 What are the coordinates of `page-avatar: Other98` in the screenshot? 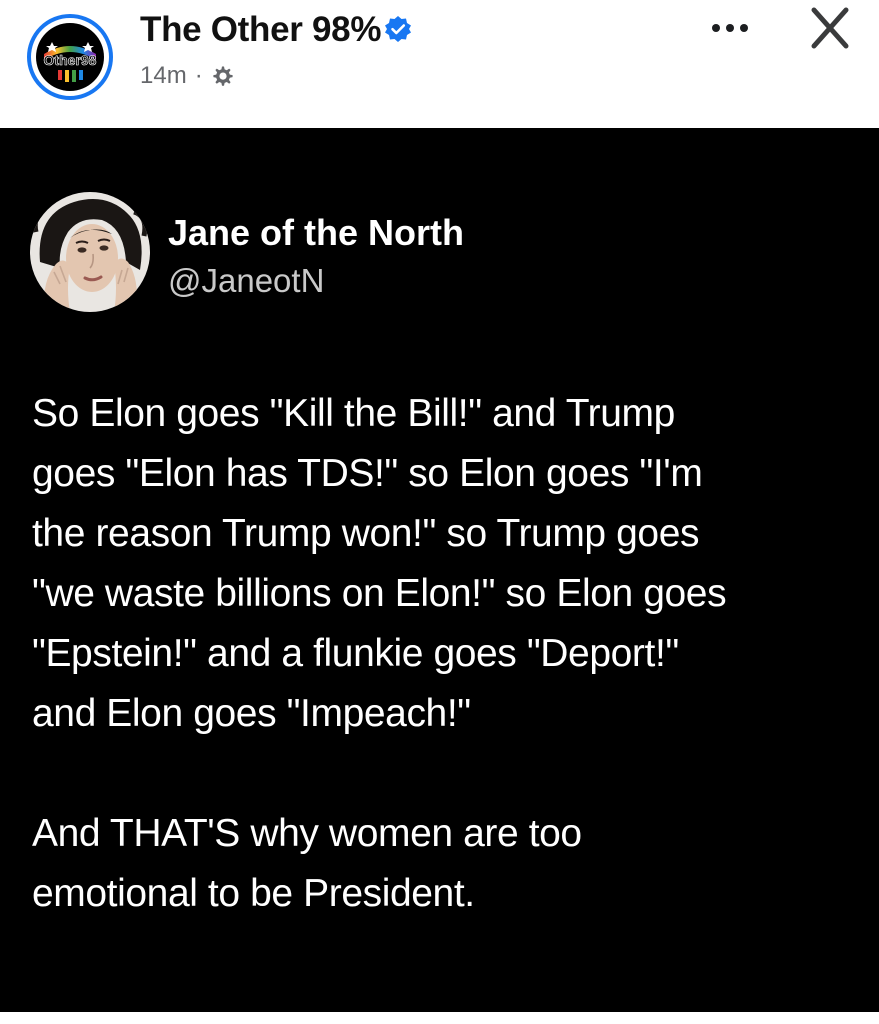 It's located at (72, 57).